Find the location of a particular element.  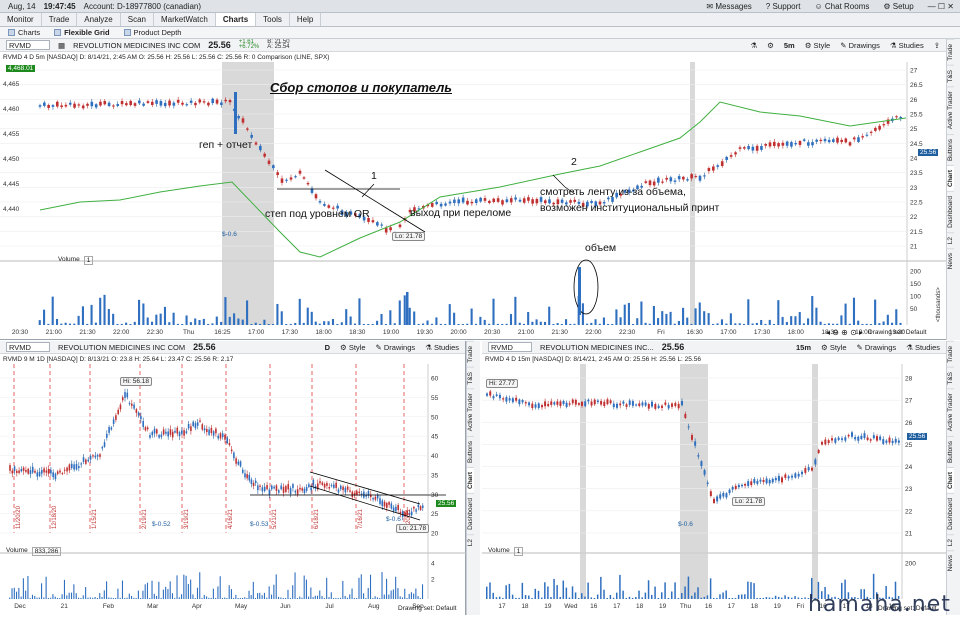

br-period-selector: 15m is located at coordinates (803, 347).